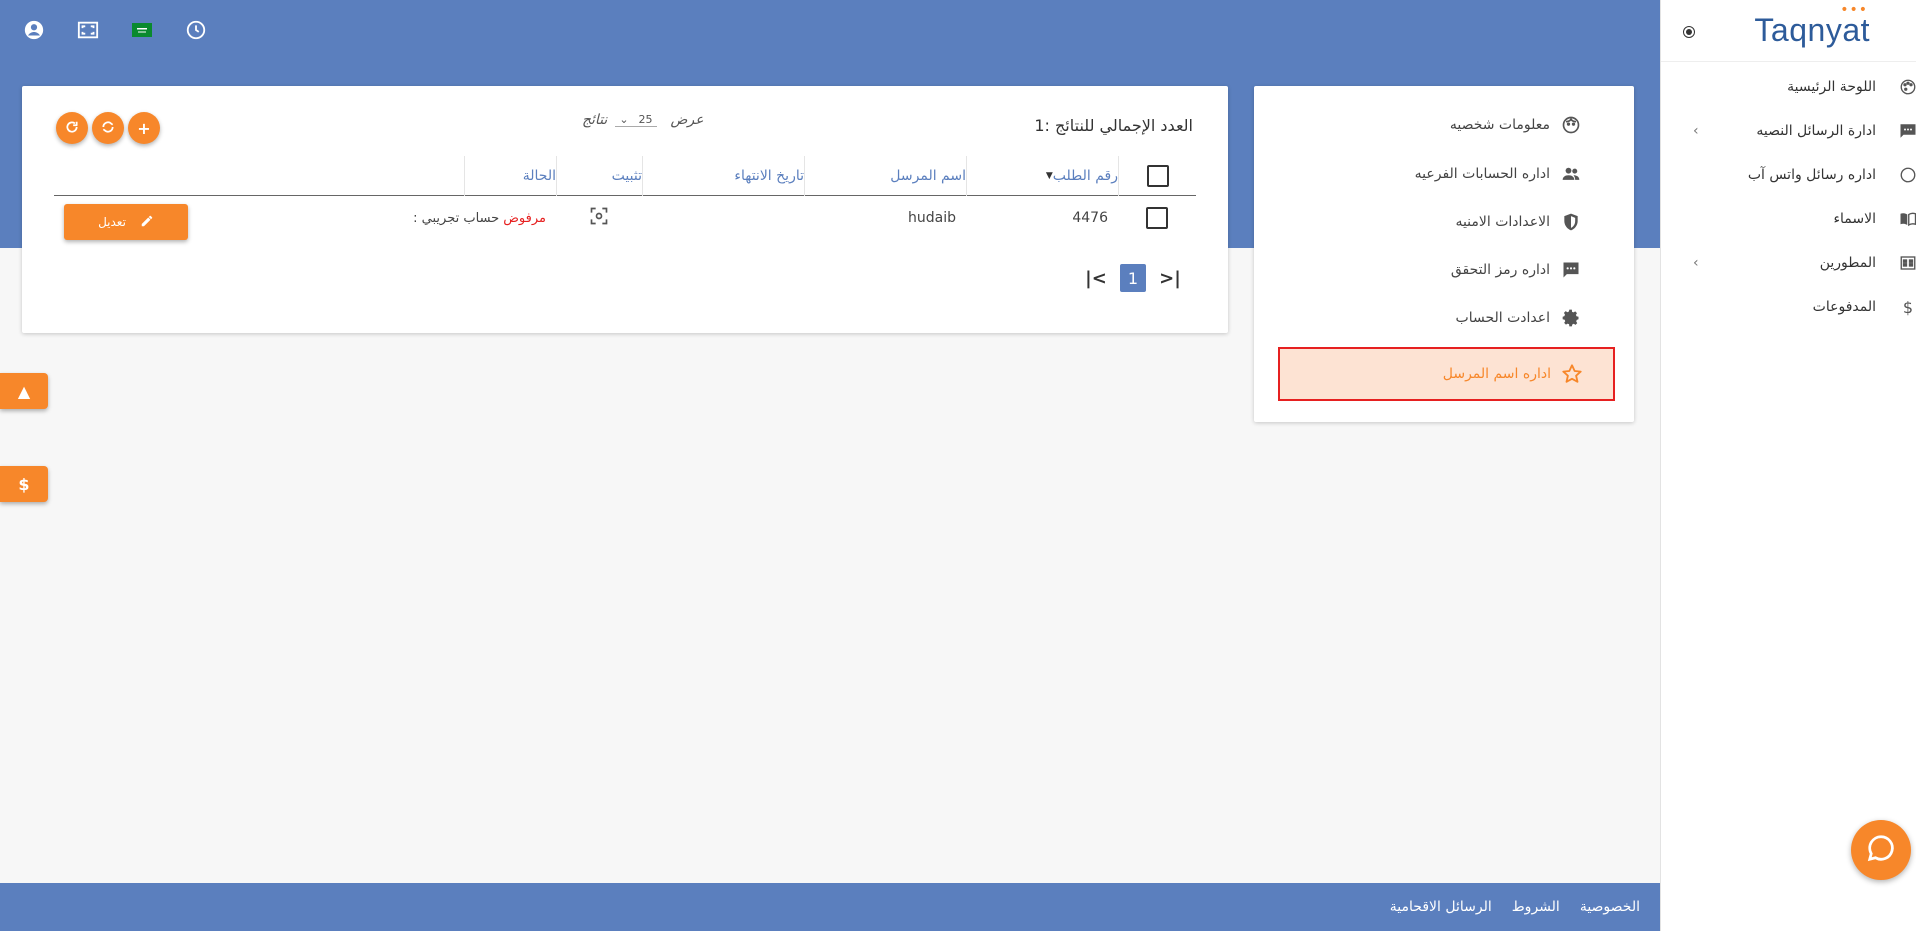  Describe the element at coordinates (196, 30) in the screenshot. I see `clock-icon` at that location.